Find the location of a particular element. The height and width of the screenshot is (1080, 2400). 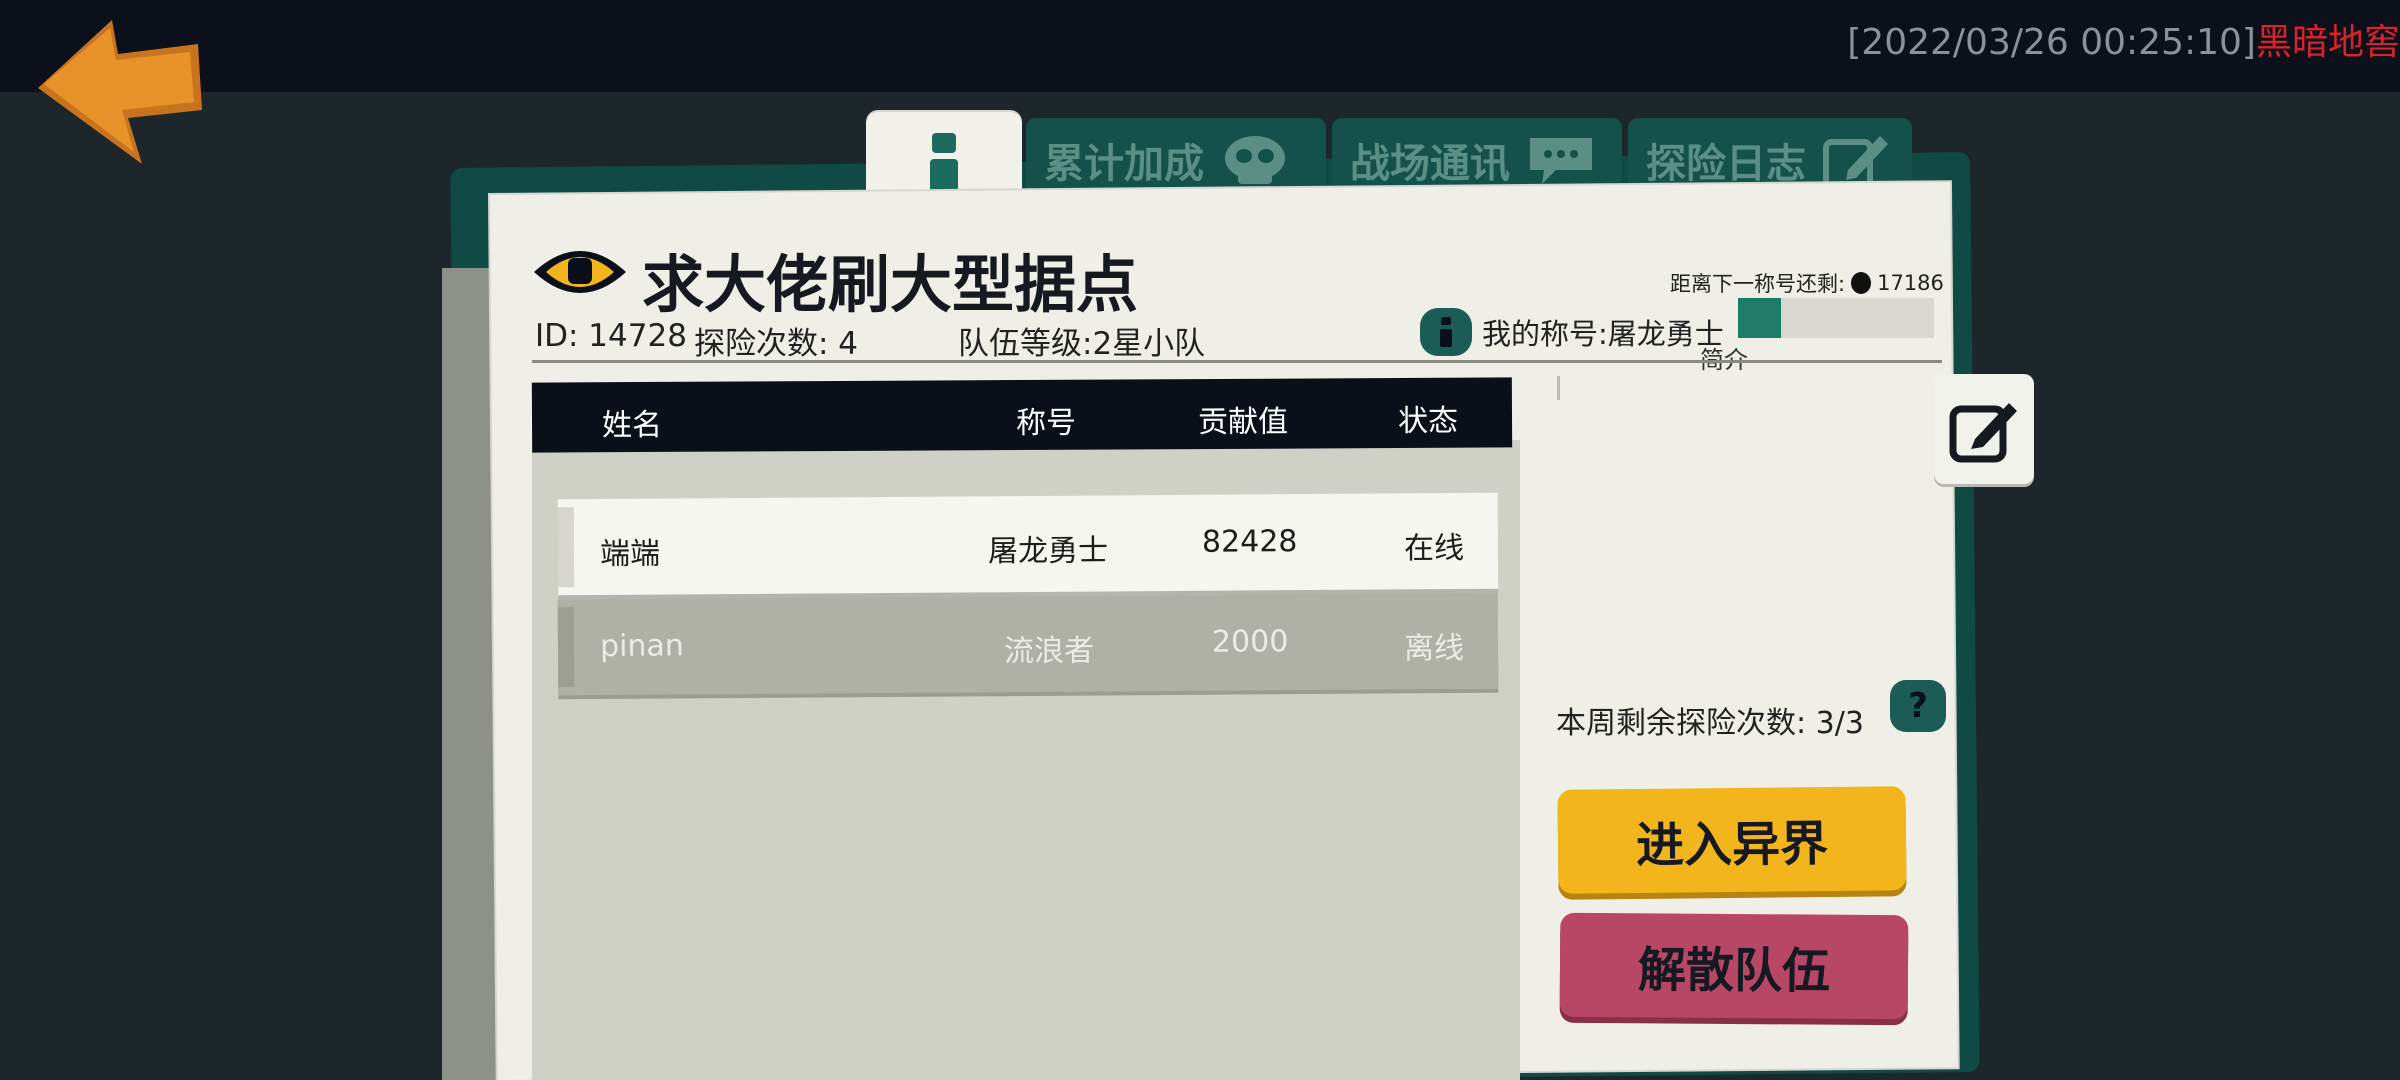

member-contribution: 82428 is located at coordinates (1249, 542).